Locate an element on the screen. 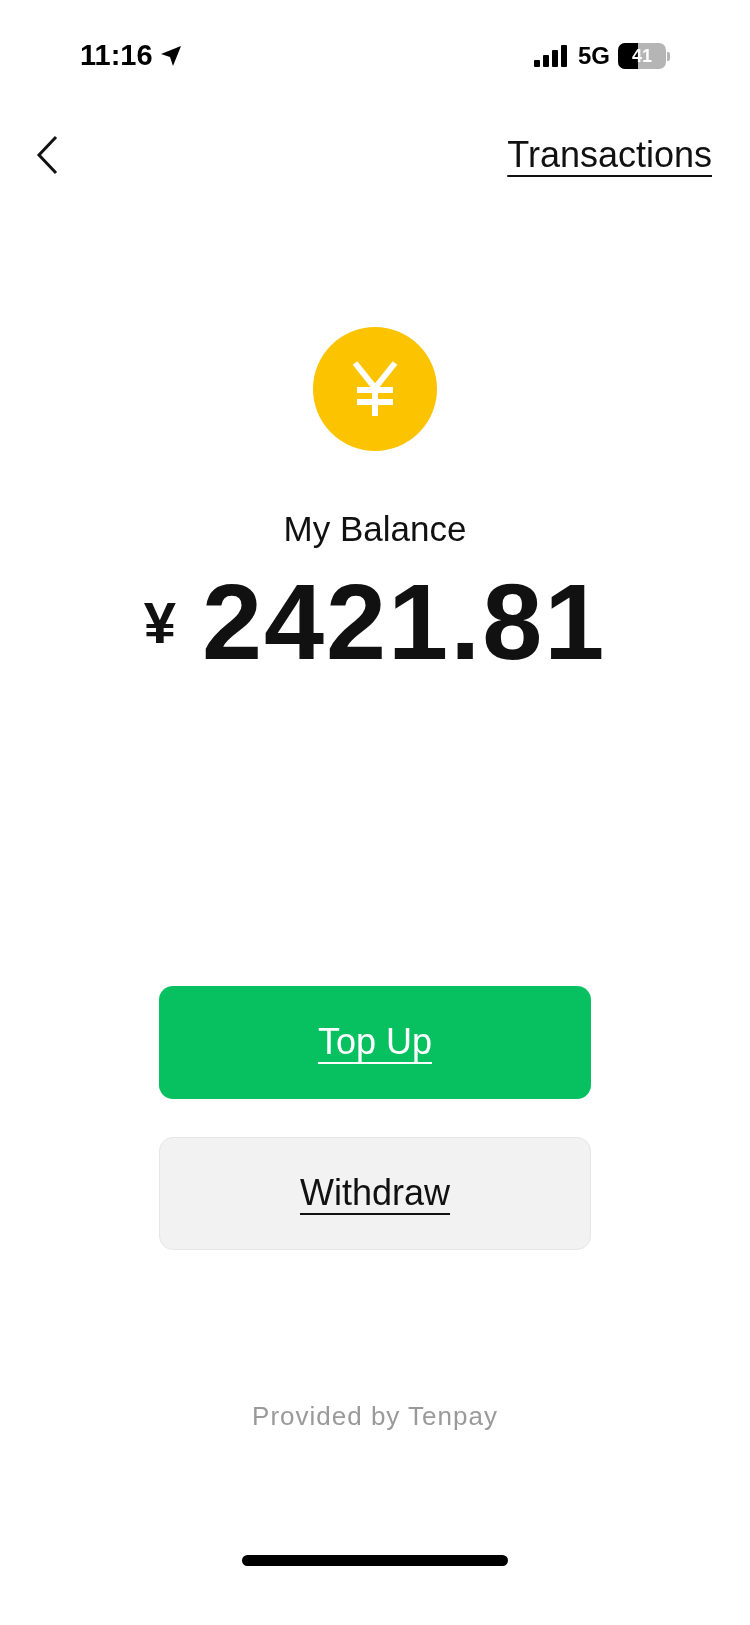 This screenshot has width=750, height=1625. network-label: 5G is located at coordinates (594, 56).